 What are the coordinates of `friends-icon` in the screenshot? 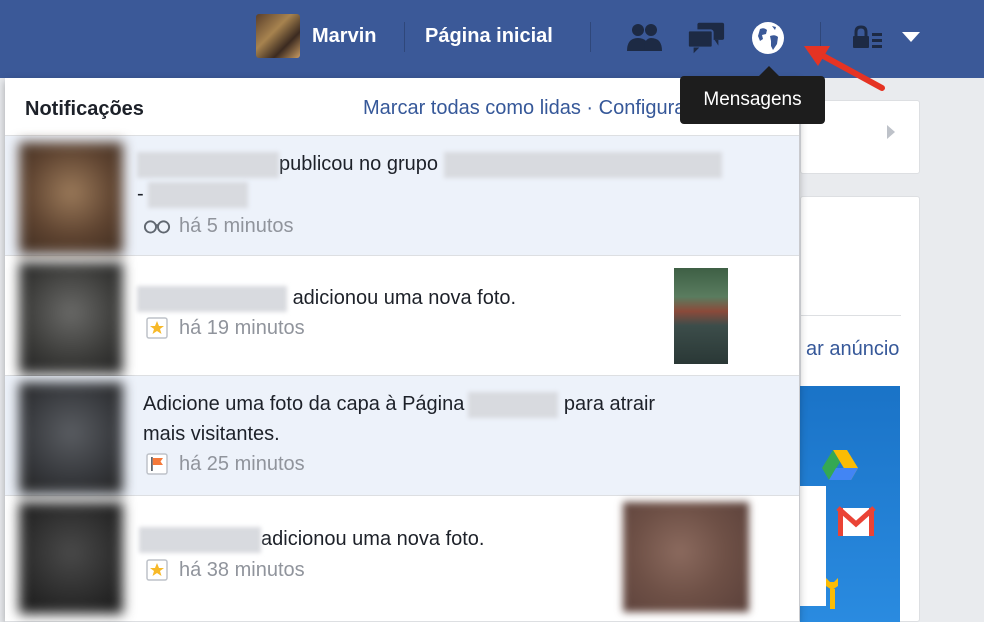 It's located at (644, 38).